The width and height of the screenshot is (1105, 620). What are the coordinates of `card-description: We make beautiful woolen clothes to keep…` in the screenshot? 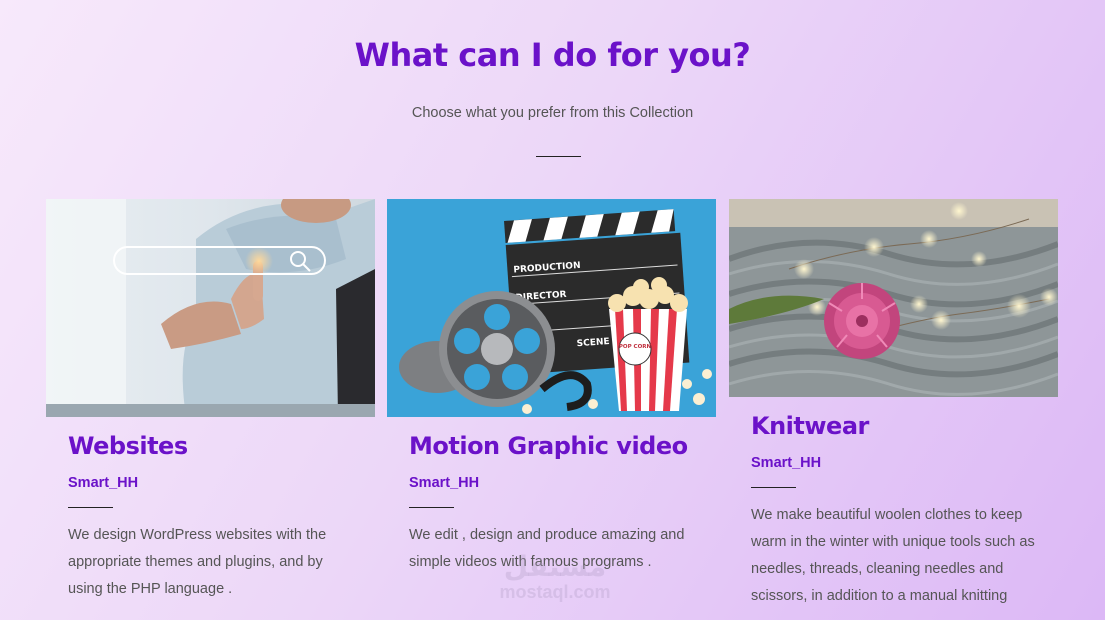 It's located at (893, 555).